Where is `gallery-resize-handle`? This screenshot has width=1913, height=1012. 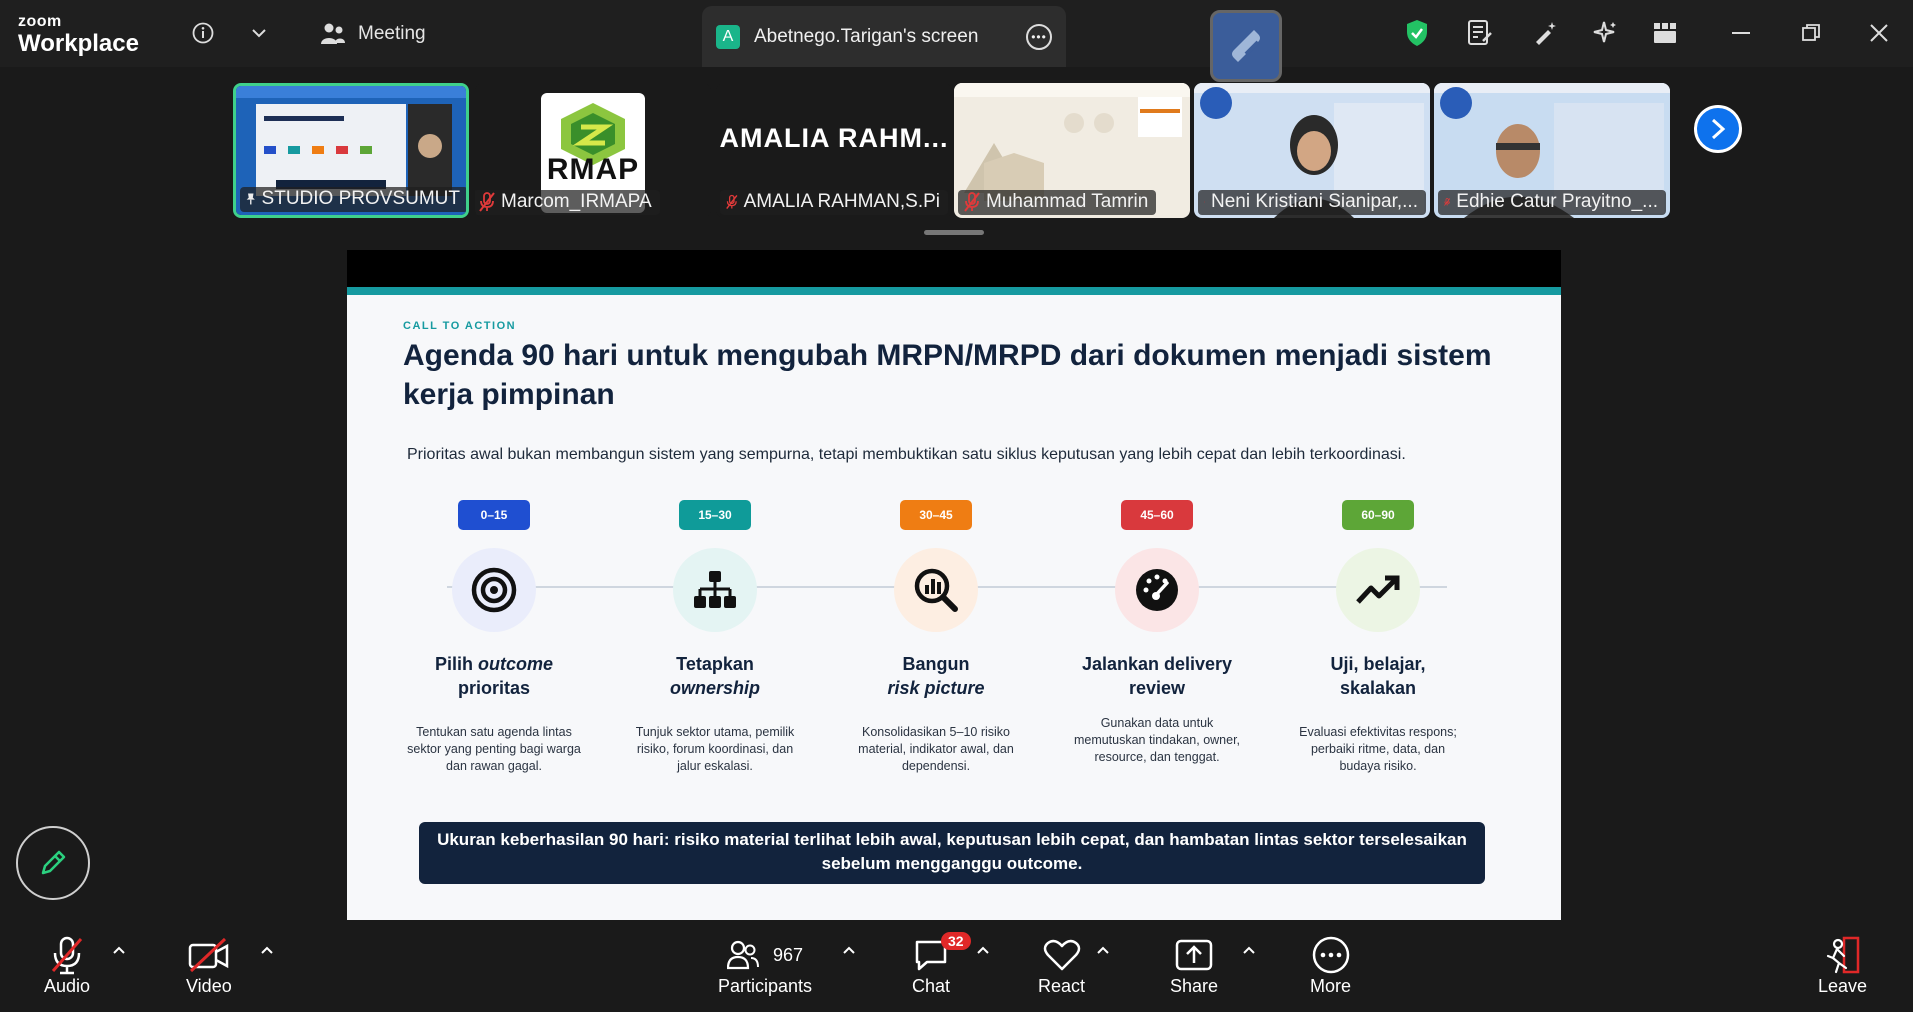
gallery-resize-handle is located at coordinates (954, 232).